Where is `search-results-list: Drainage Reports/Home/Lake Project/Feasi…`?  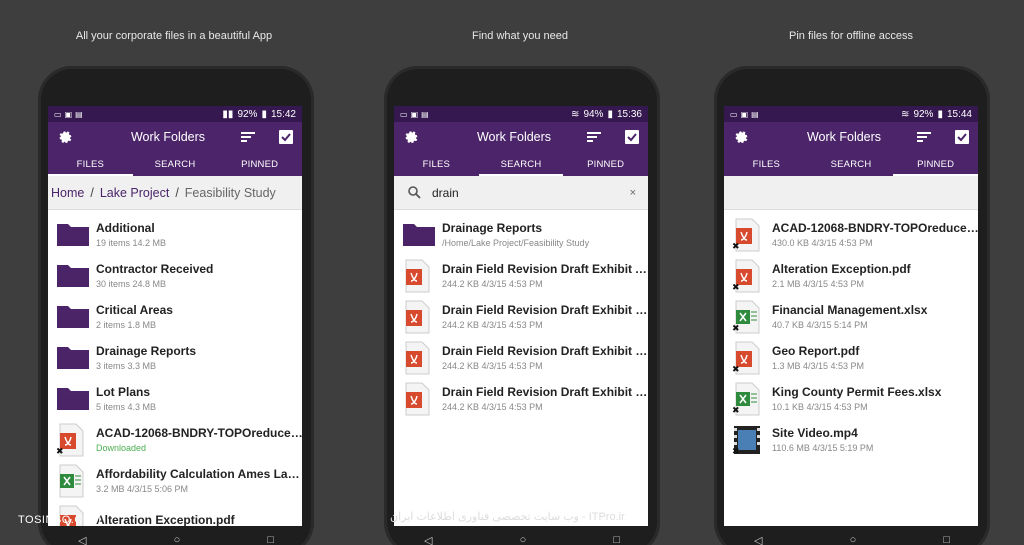 search-results-list: Drainage Reports/Home/Lake Project/Feasi… is located at coordinates (521, 314).